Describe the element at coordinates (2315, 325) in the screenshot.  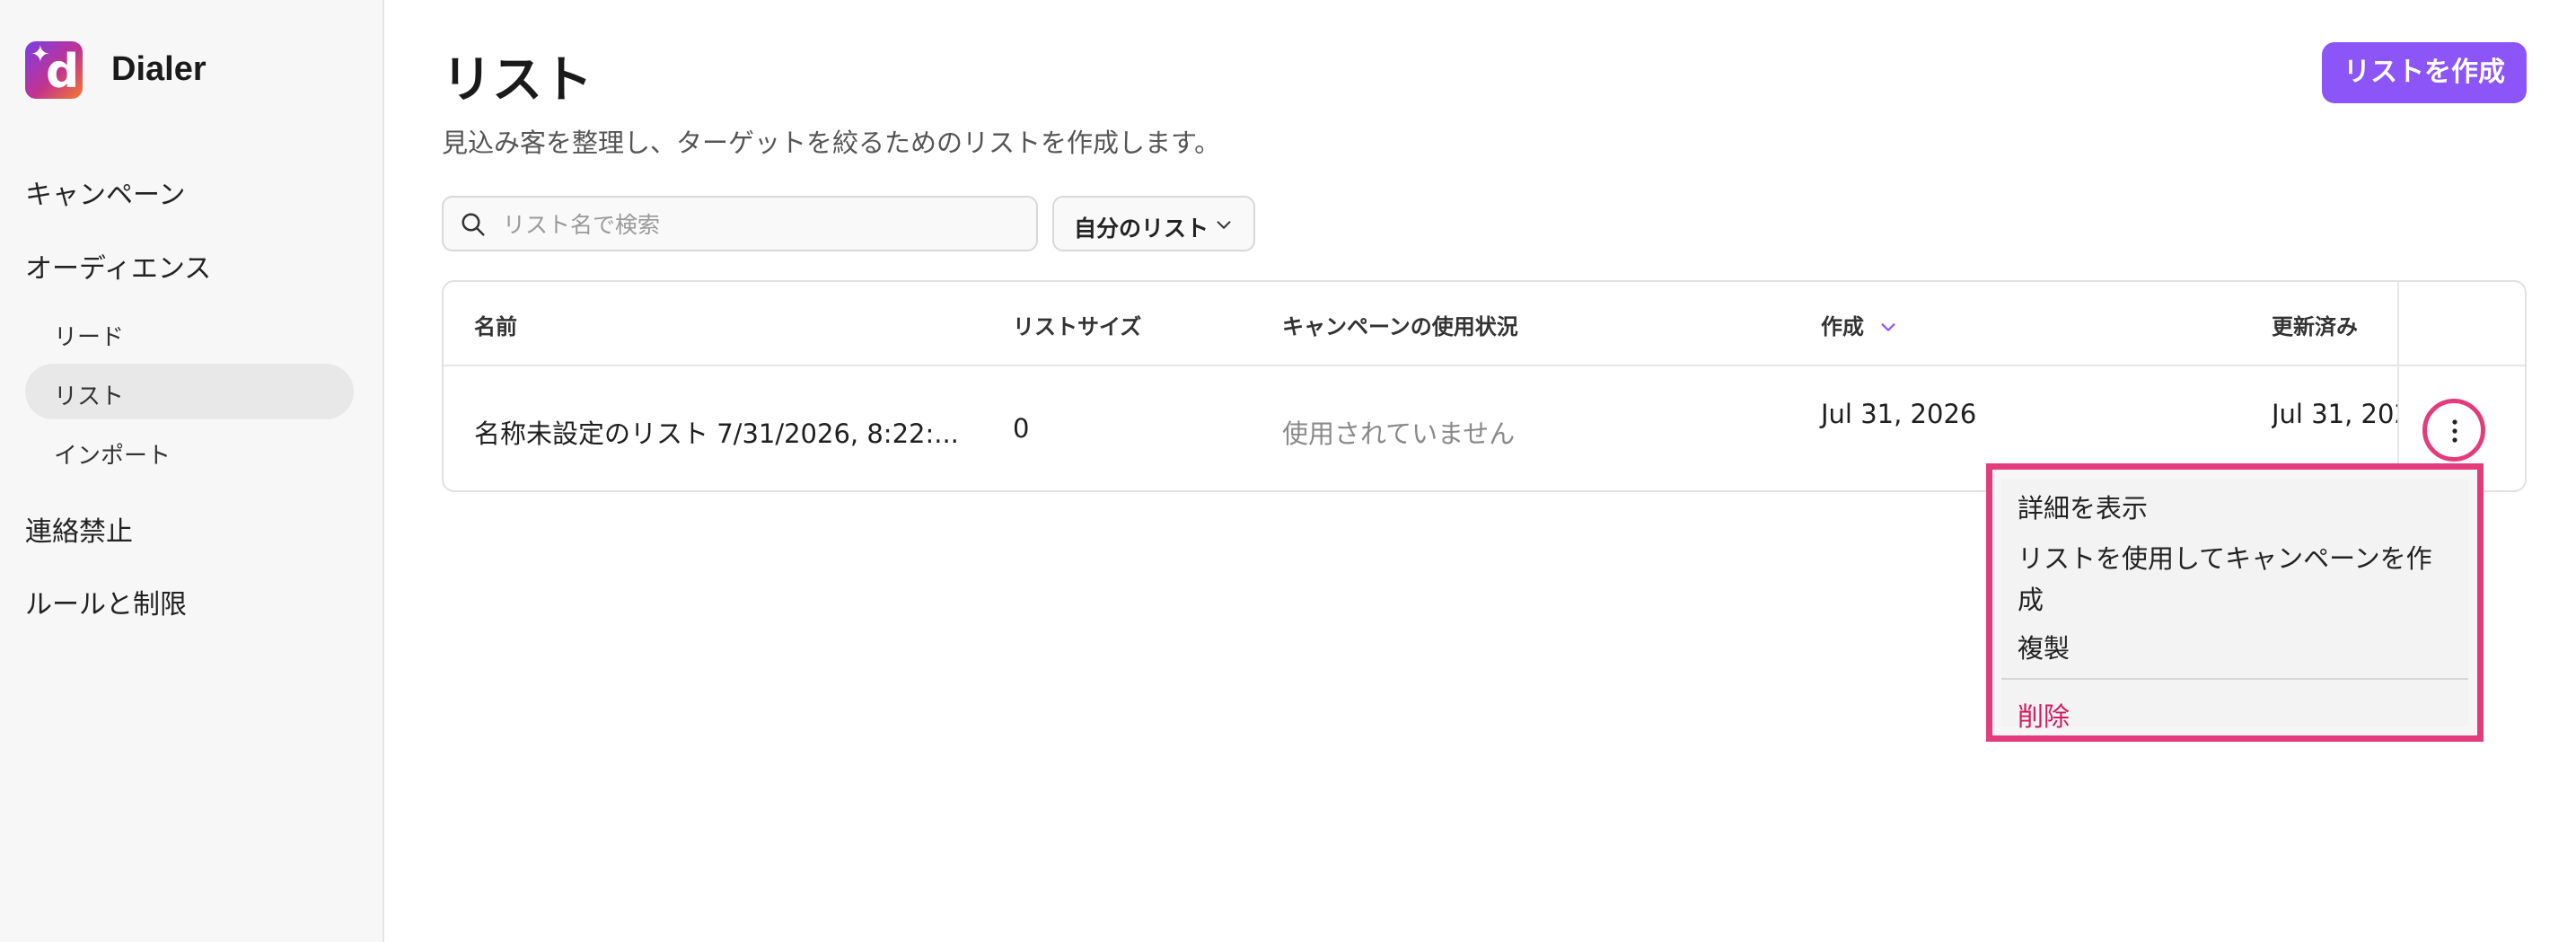
I see `column-header-updated: 更新済み` at that location.